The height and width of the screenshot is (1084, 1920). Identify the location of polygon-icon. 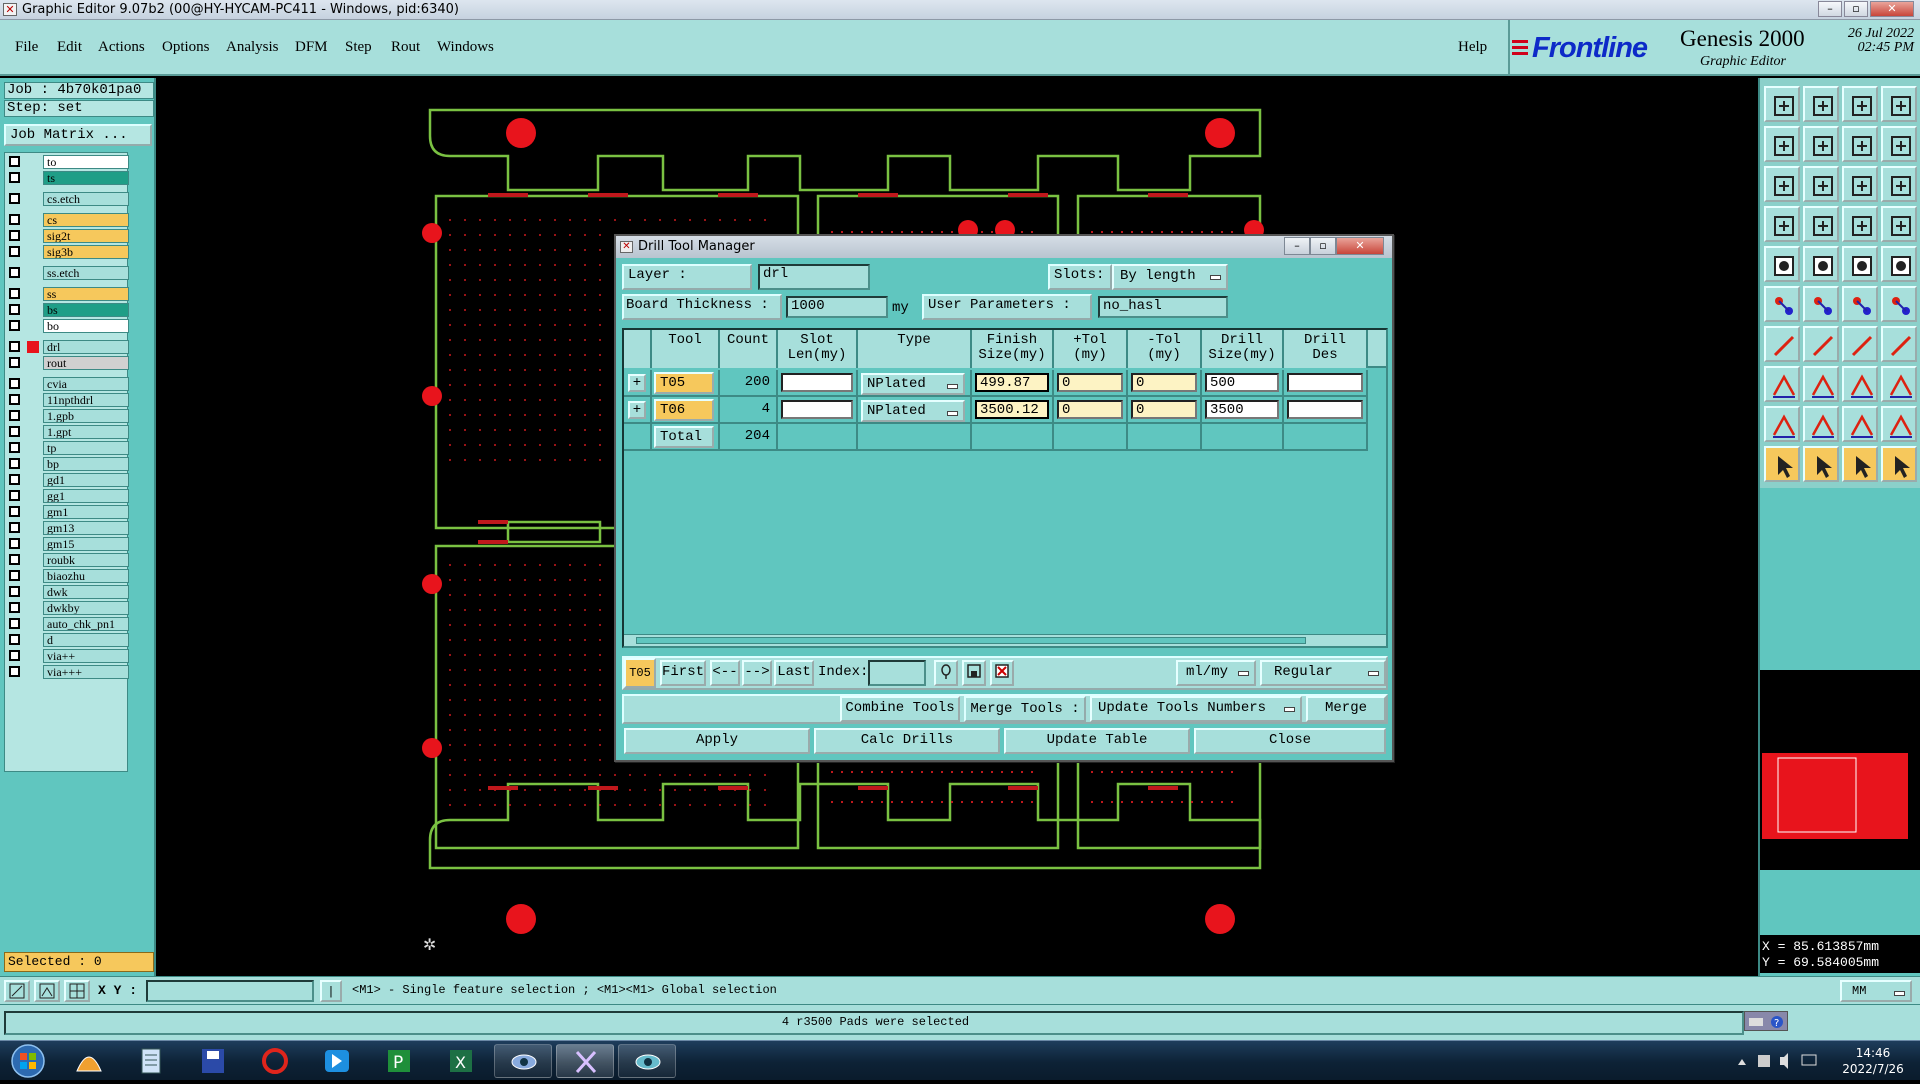
(1782, 384).